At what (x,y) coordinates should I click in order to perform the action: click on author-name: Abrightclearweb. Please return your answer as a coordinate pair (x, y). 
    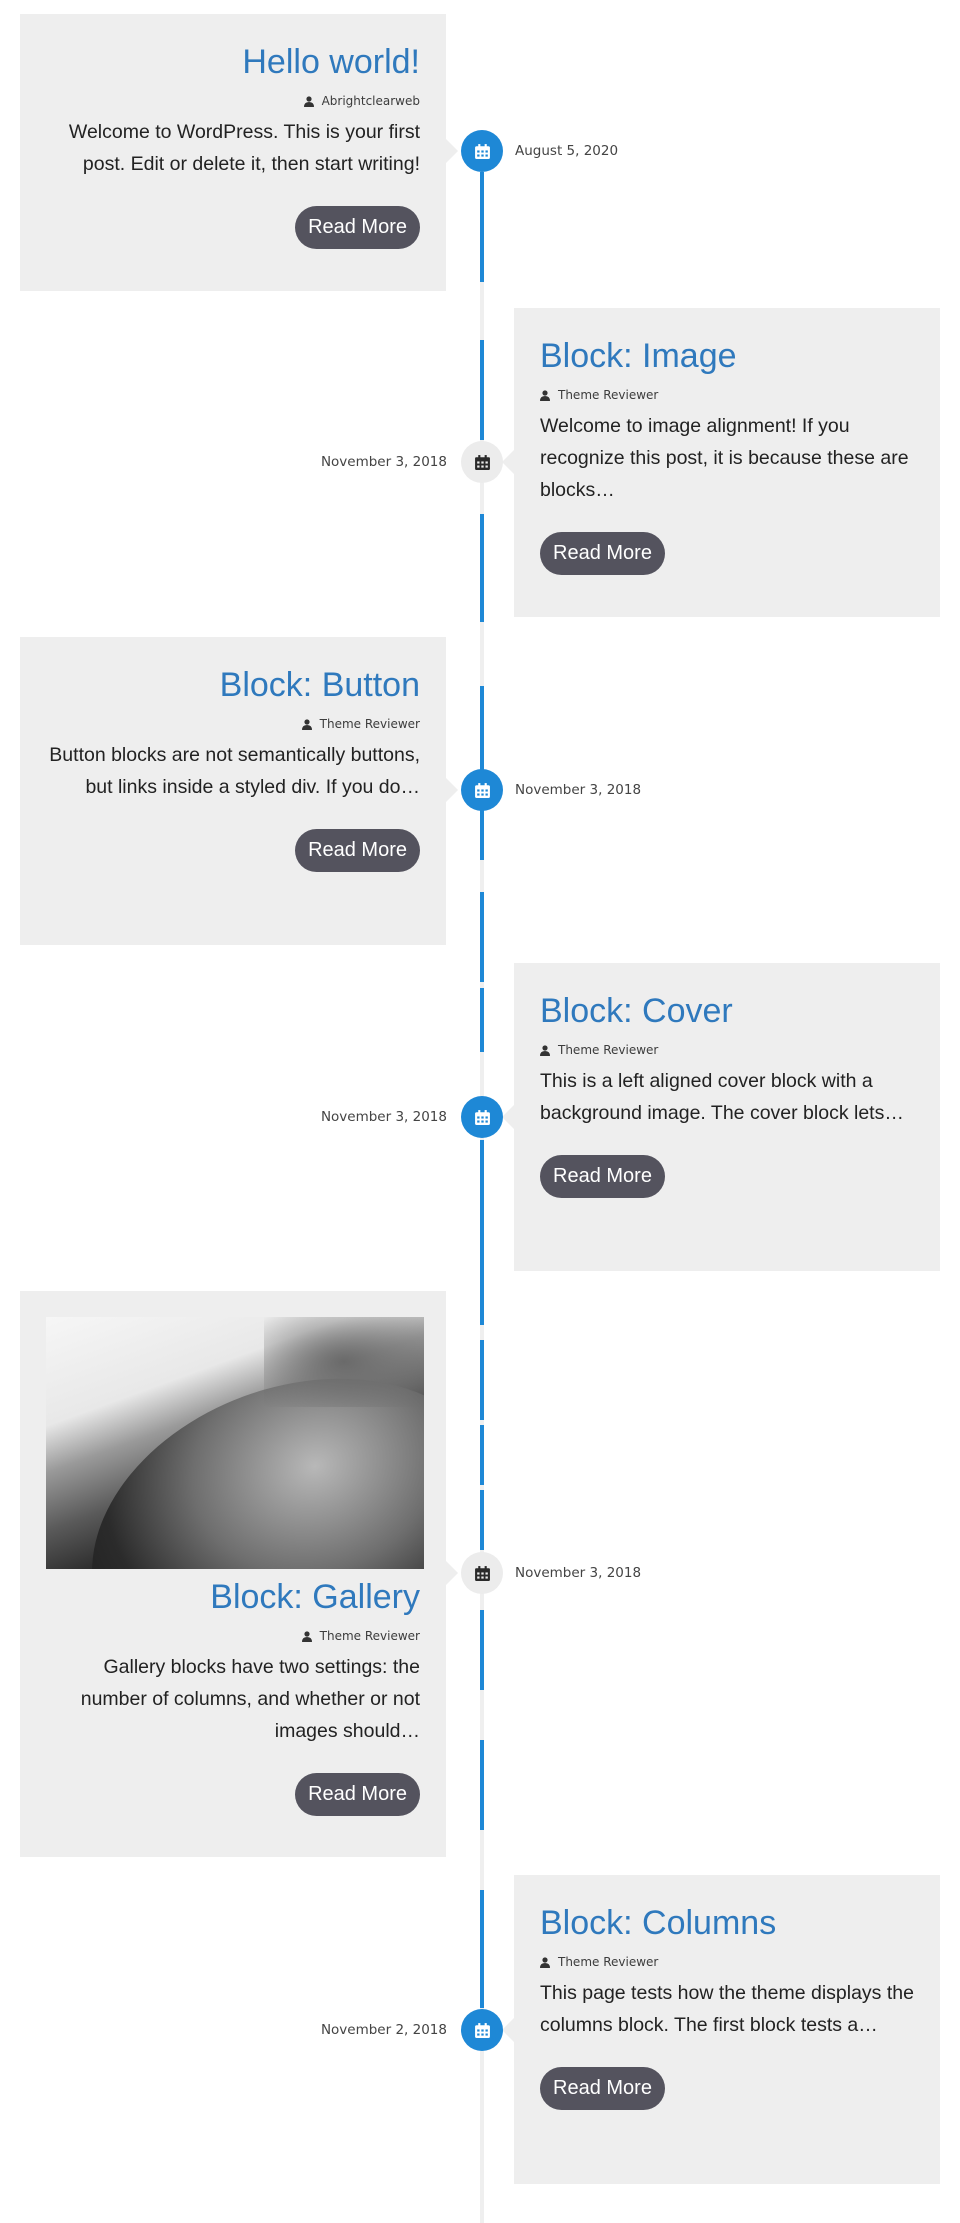
    Looking at the image, I should click on (371, 101).